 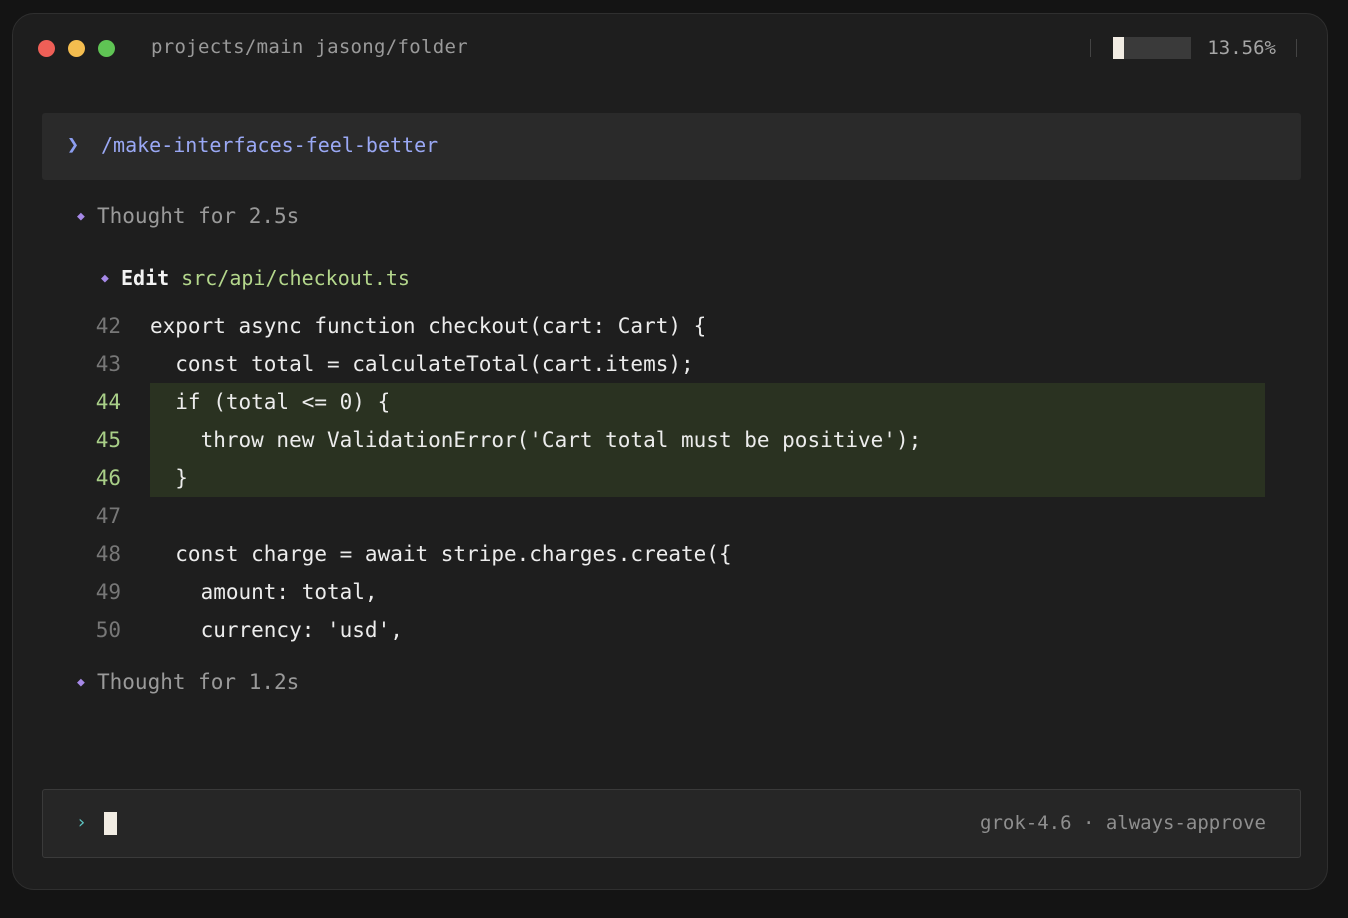 I want to click on maximize-icon, so click(x=106, y=48).